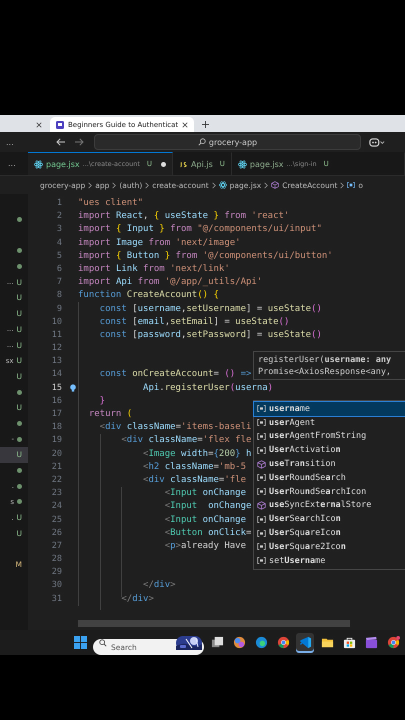 This screenshot has height=720, width=405. What do you see at coordinates (56, 573) in the screenshot?
I see `line-number: 29` at bounding box center [56, 573].